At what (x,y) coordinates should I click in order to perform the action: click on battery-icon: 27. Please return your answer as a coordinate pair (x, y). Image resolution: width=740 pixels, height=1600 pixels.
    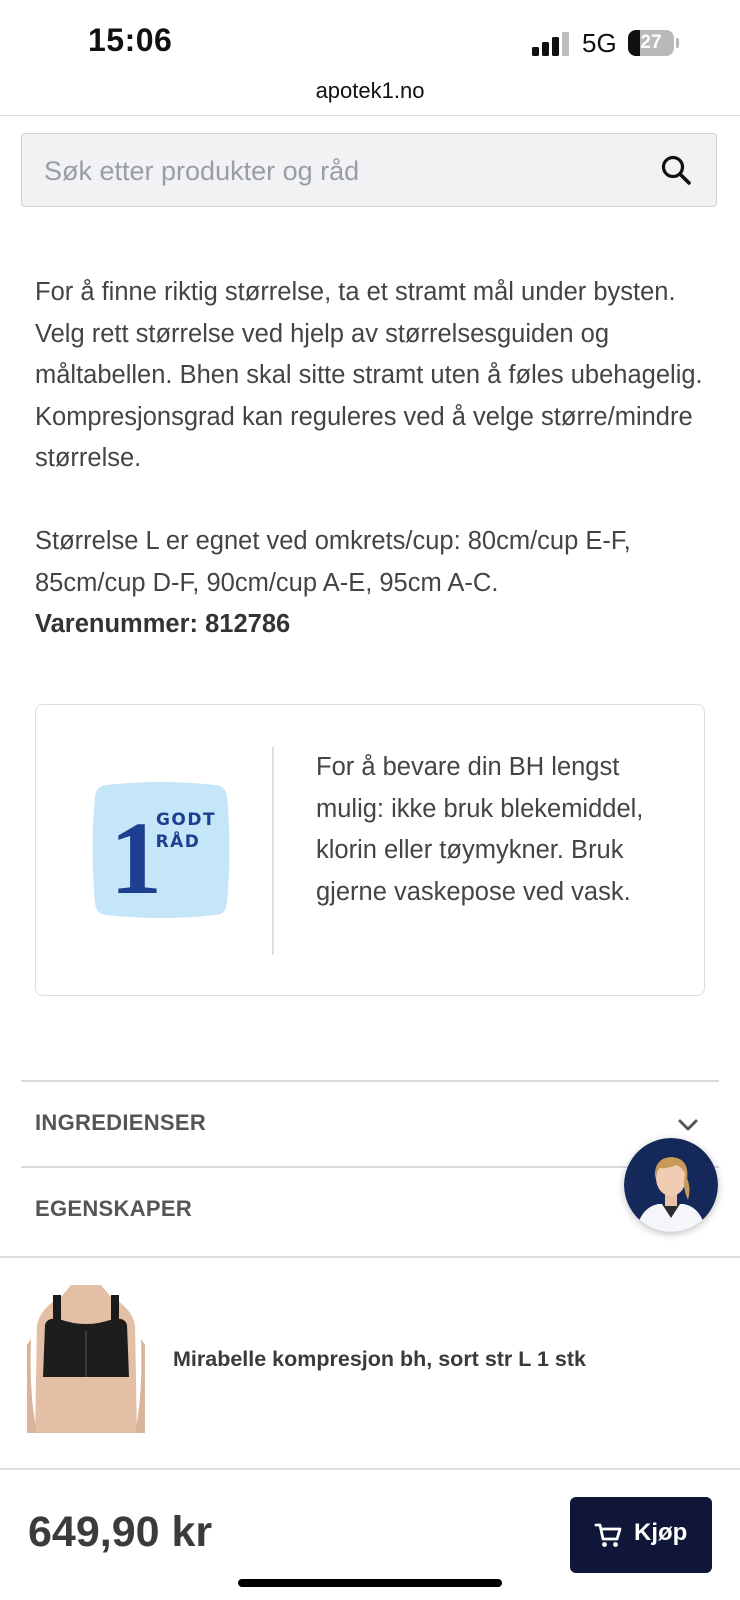
    Looking at the image, I should click on (654, 43).